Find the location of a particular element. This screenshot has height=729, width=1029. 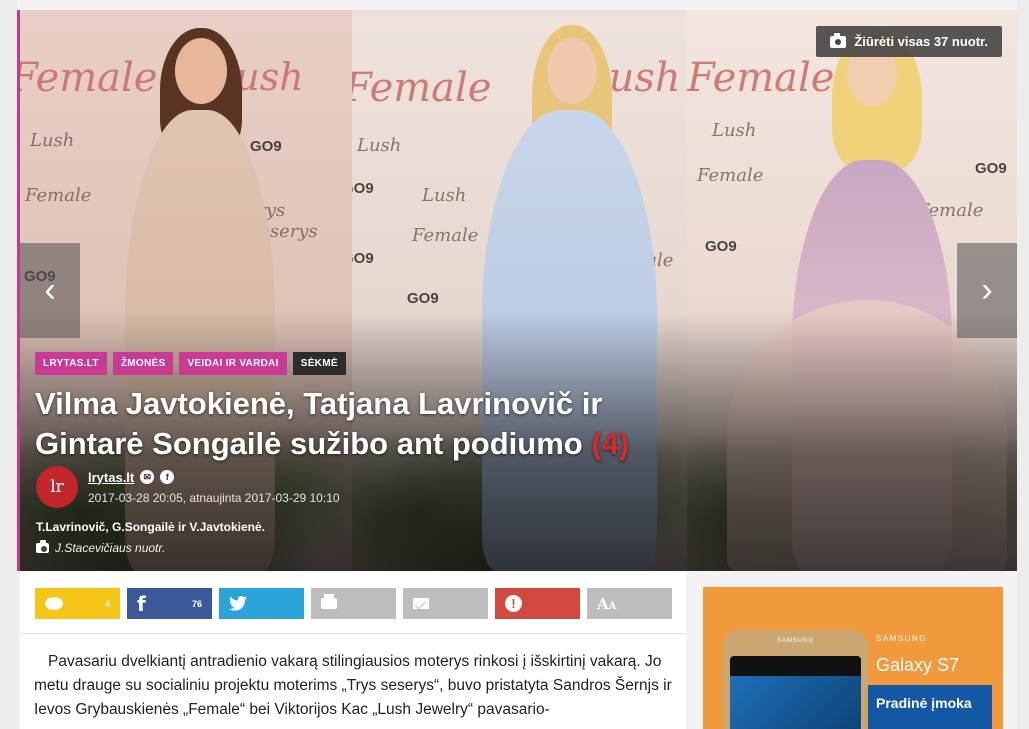

font-size-icon: AA is located at coordinates (607, 603).